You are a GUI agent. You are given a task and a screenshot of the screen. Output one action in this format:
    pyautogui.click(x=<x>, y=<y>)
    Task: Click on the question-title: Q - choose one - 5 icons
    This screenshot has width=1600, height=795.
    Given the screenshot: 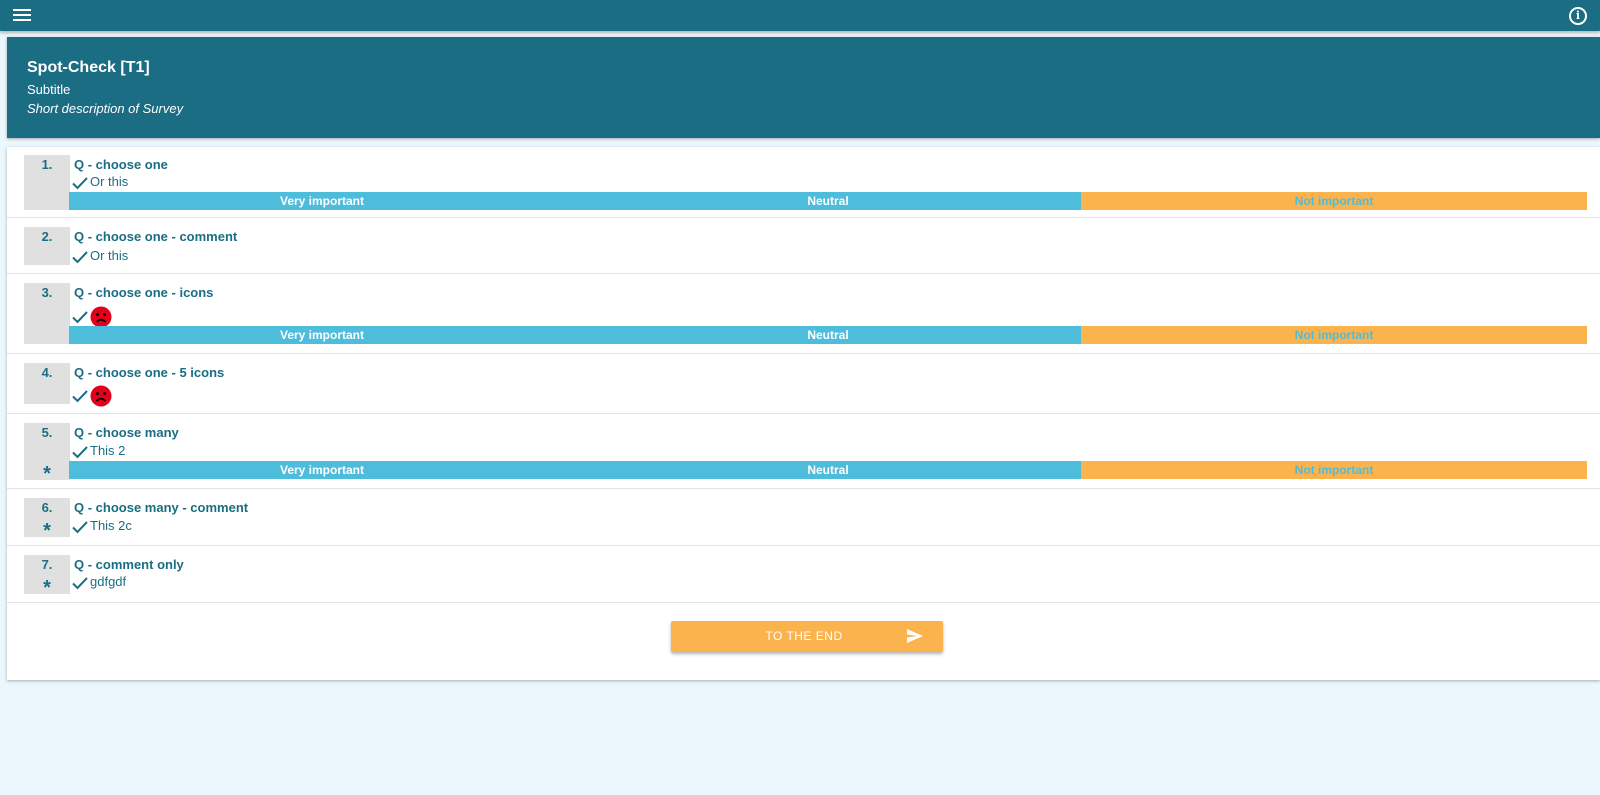 What is the action you would take?
    pyautogui.click(x=149, y=372)
    